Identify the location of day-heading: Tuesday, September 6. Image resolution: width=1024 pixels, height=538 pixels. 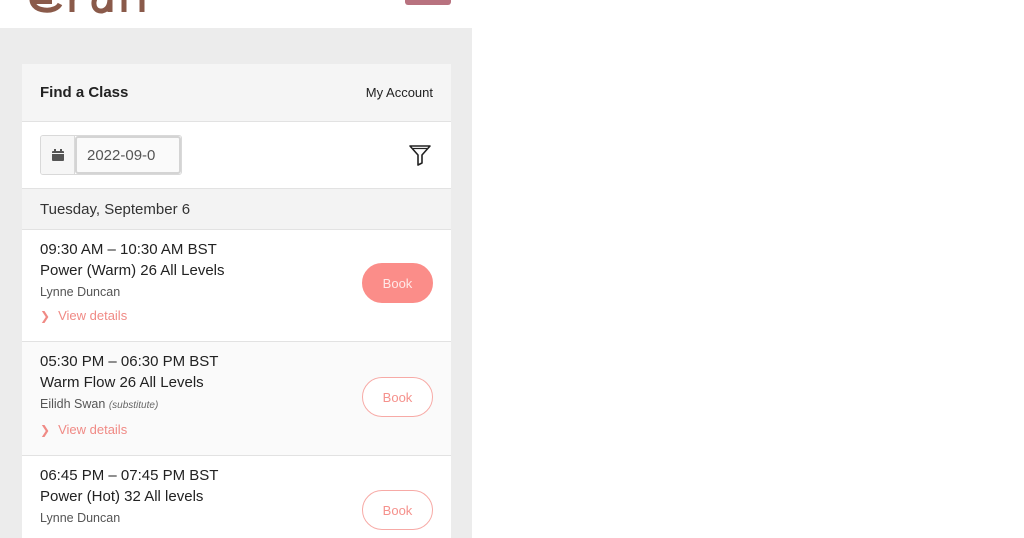
(236, 209).